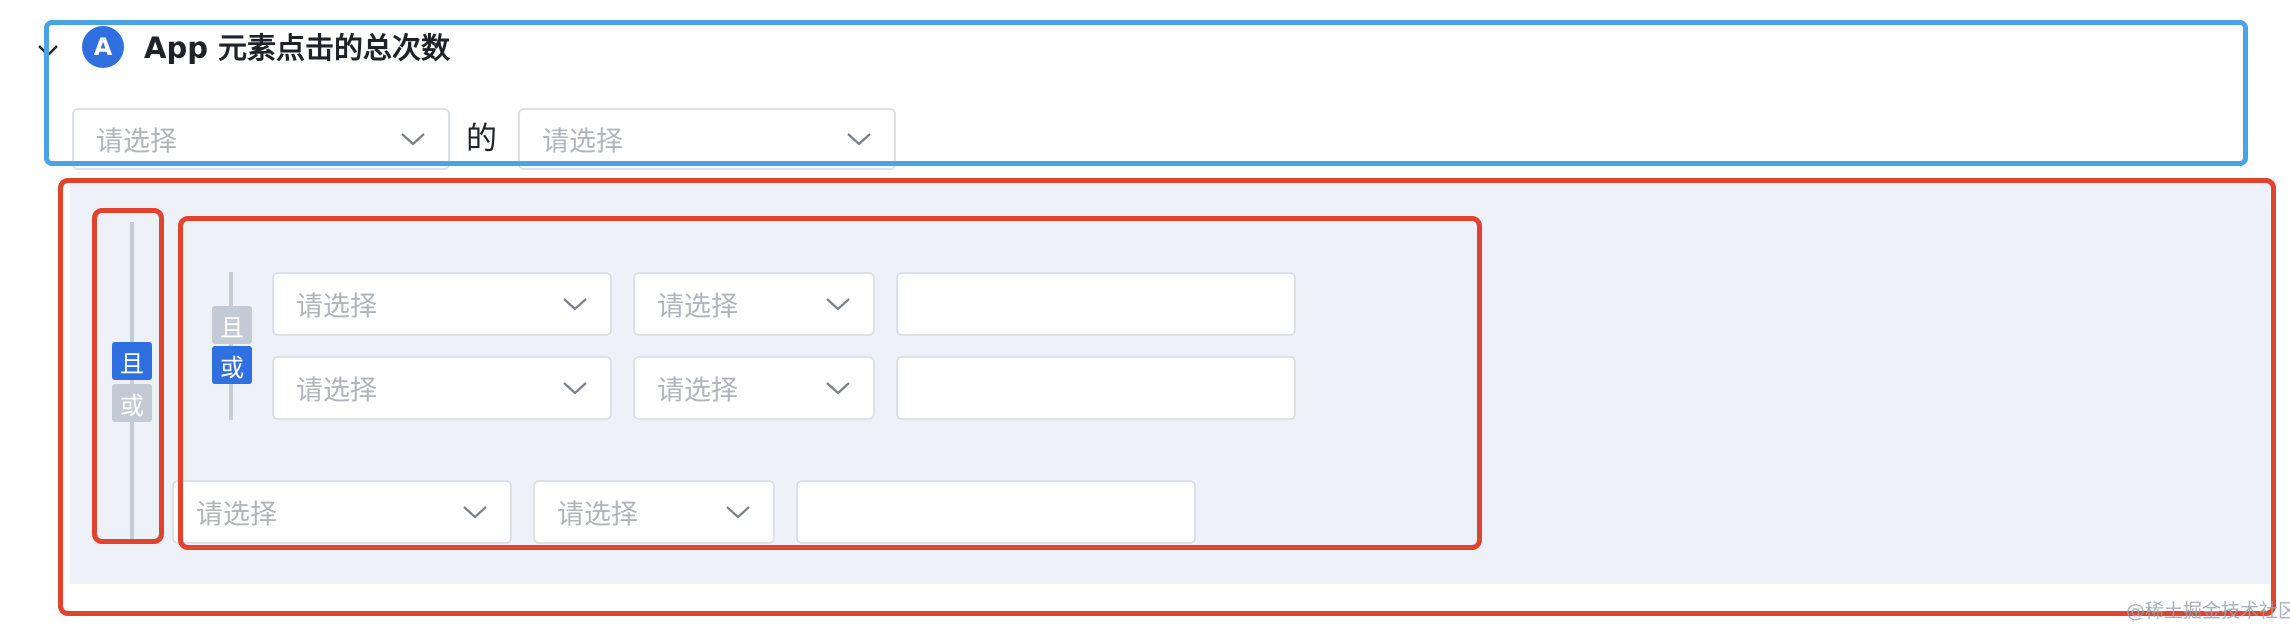 This screenshot has width=2290, height=628. What do you see at coordinates (128, 376) in the screenshot?
I see `annotation-box-outer-logic` at bounding box center [128, 376].